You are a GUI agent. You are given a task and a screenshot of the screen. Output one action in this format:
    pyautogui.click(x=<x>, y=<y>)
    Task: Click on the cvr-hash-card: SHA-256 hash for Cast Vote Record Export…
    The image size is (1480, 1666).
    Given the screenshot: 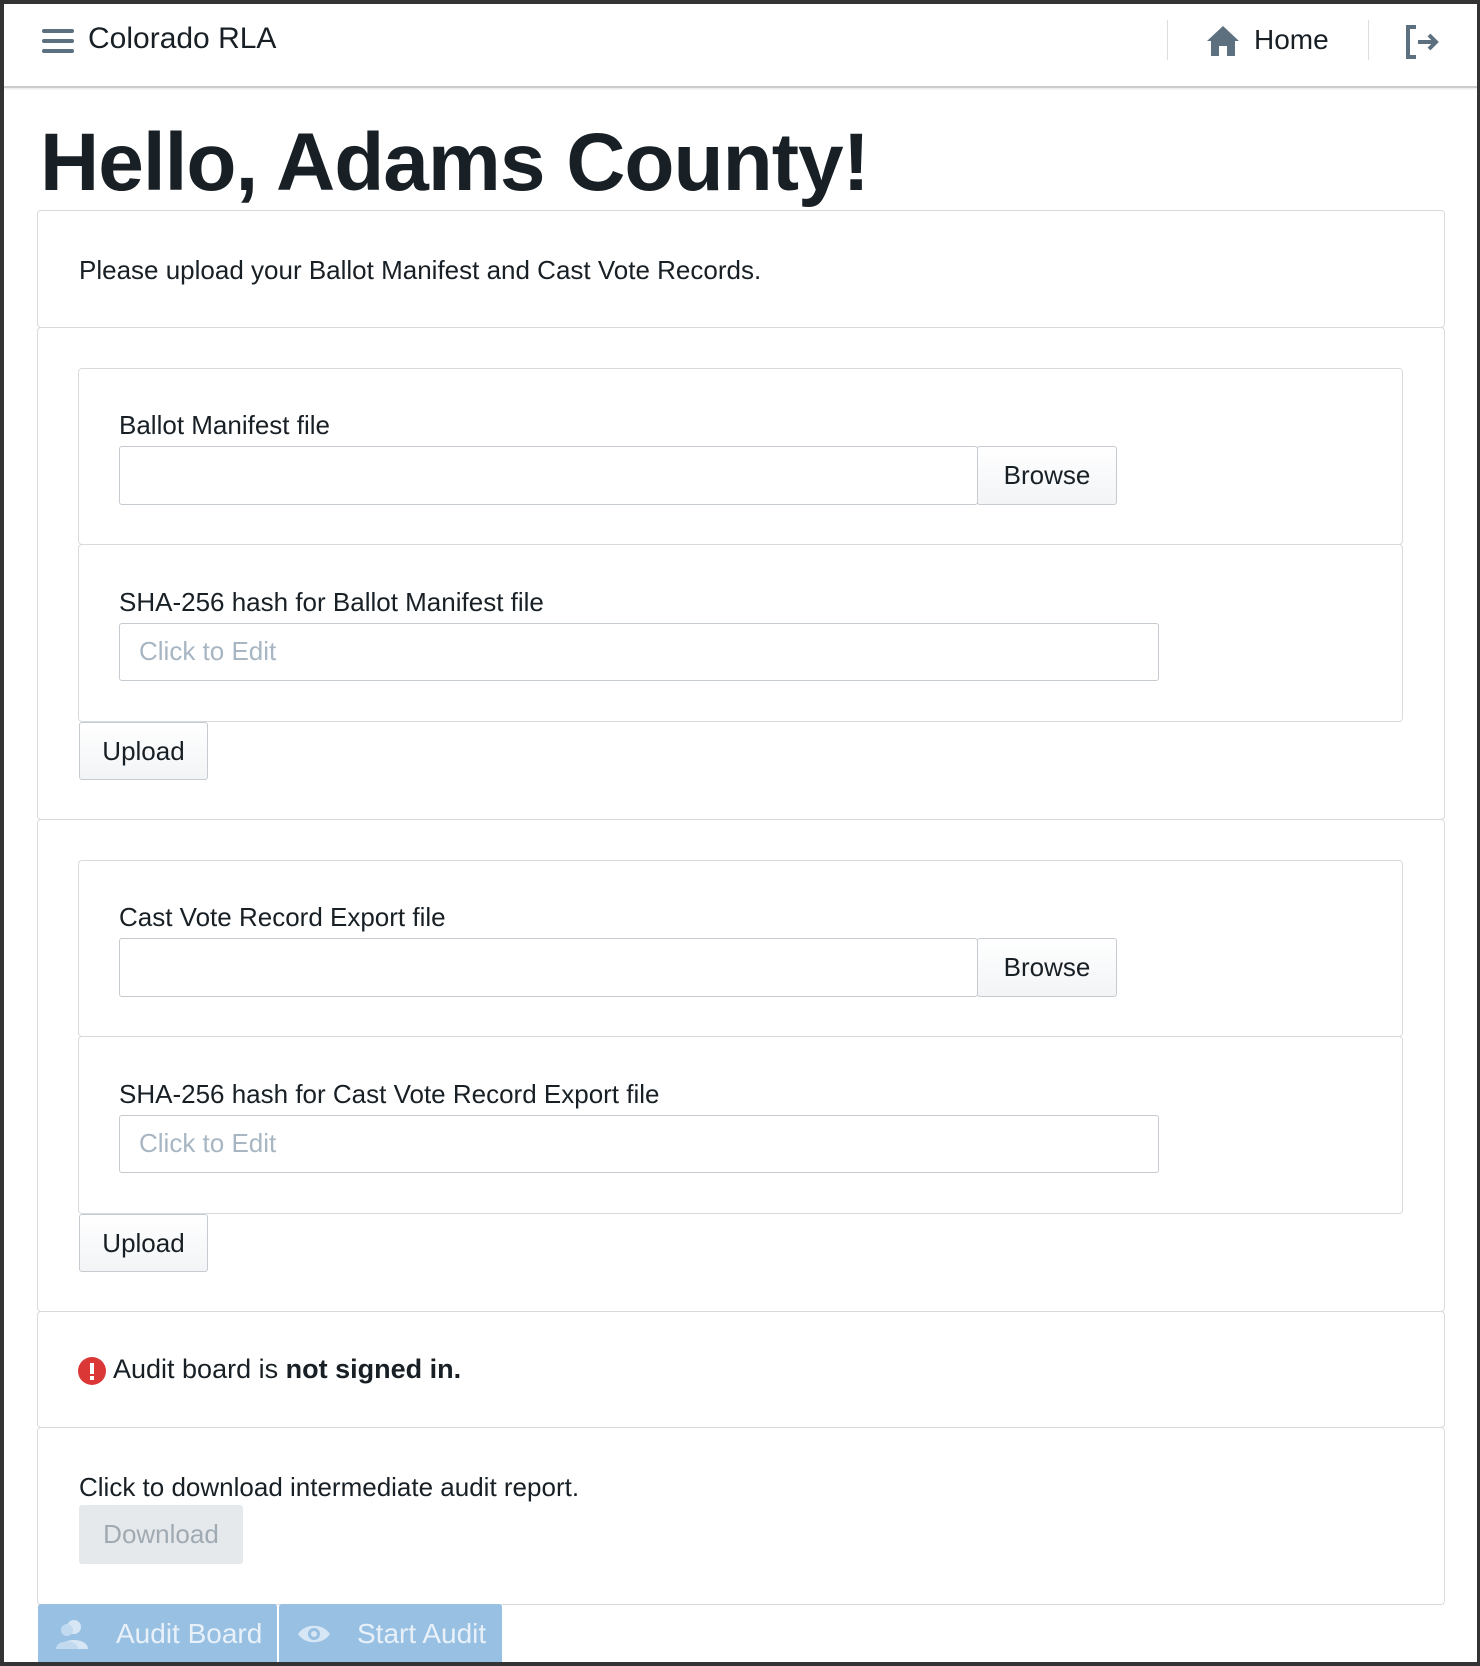 What is the action you would take?
    pyautogui.click(x=740, y=1125)
    